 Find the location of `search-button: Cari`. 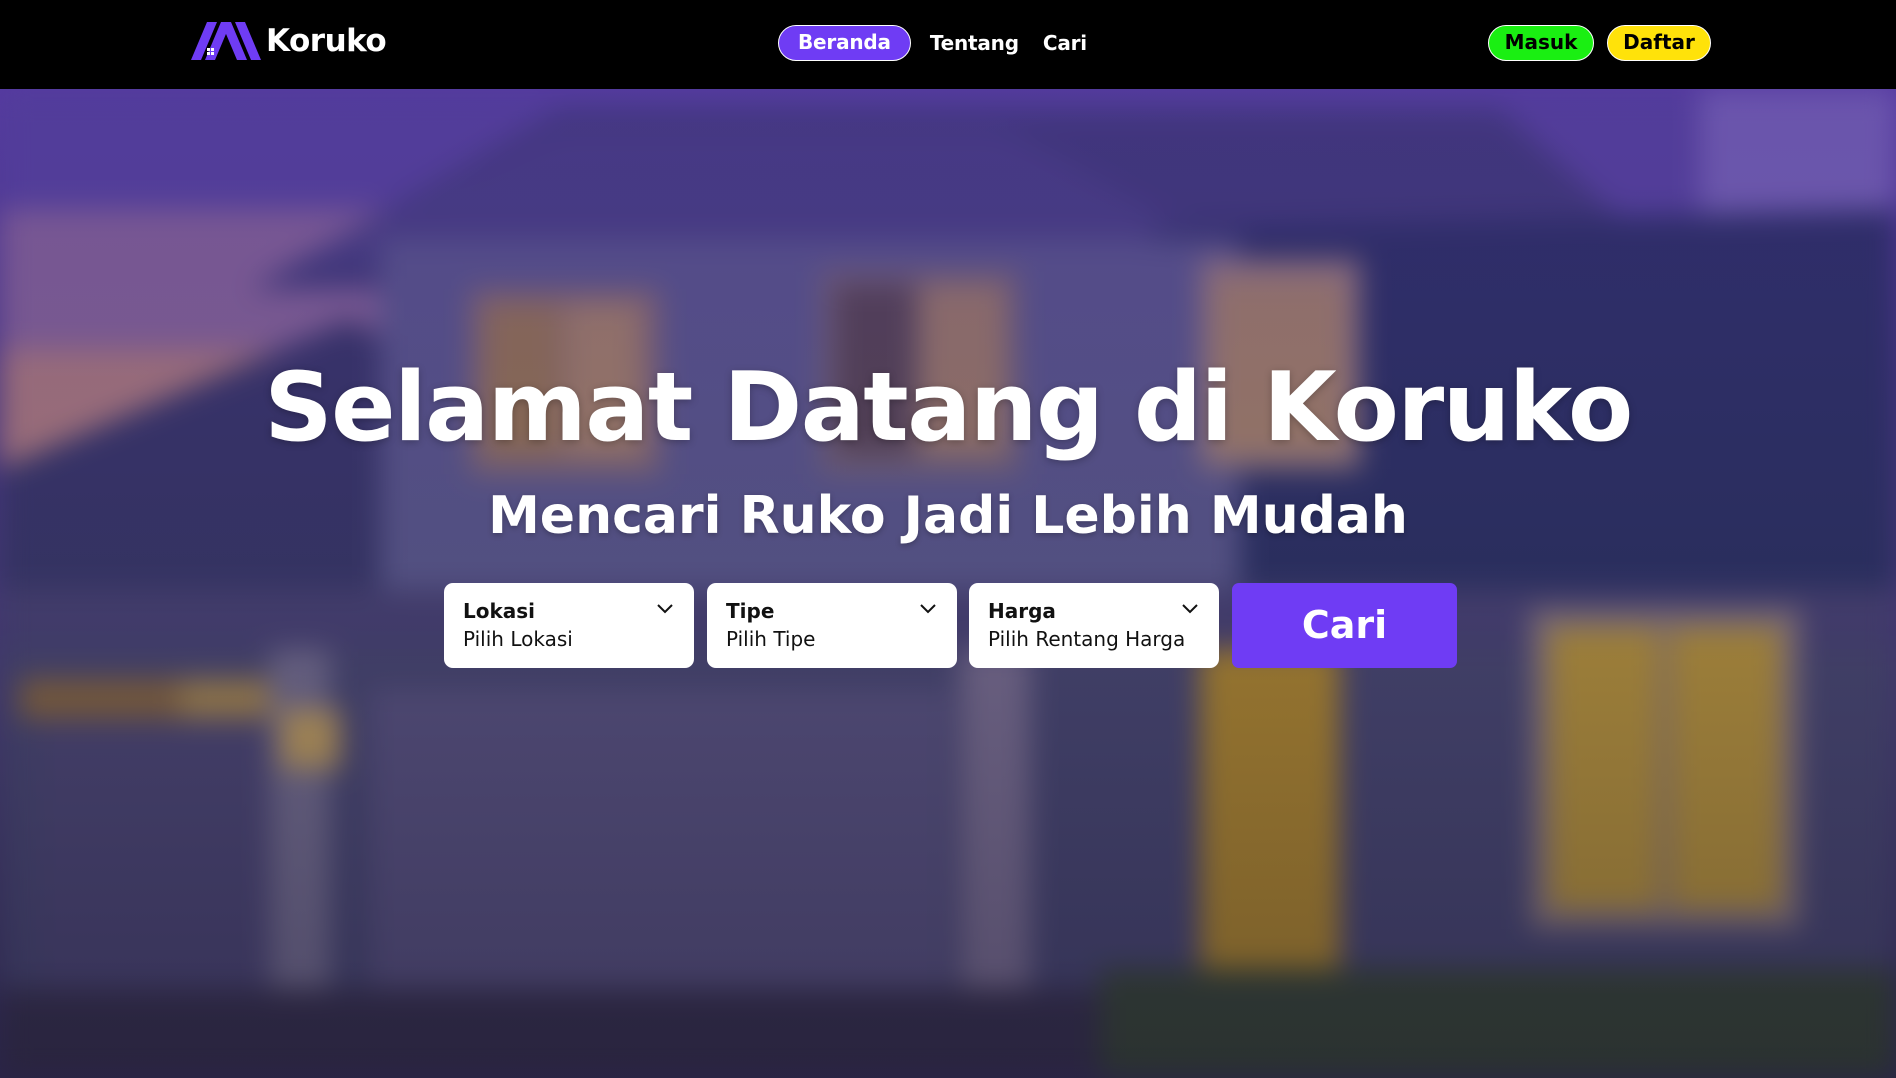

search-button: Cari is located at coordinates (1344, 625).